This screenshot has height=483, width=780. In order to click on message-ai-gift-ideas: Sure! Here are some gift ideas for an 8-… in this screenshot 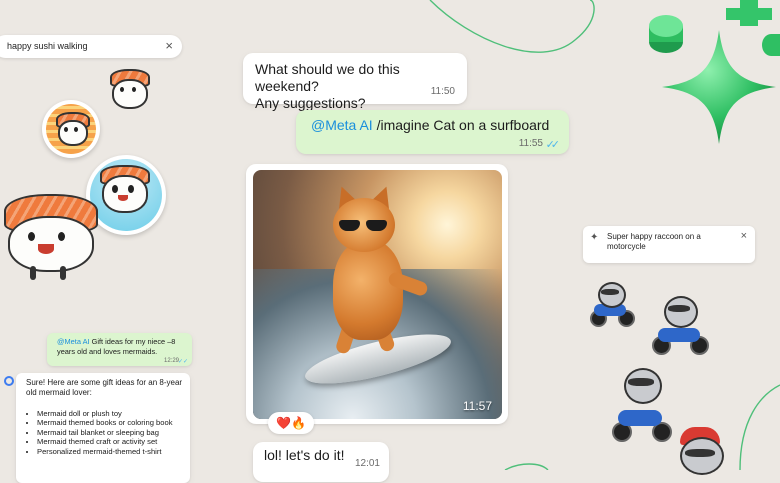, I will do `click(103, 428)`.